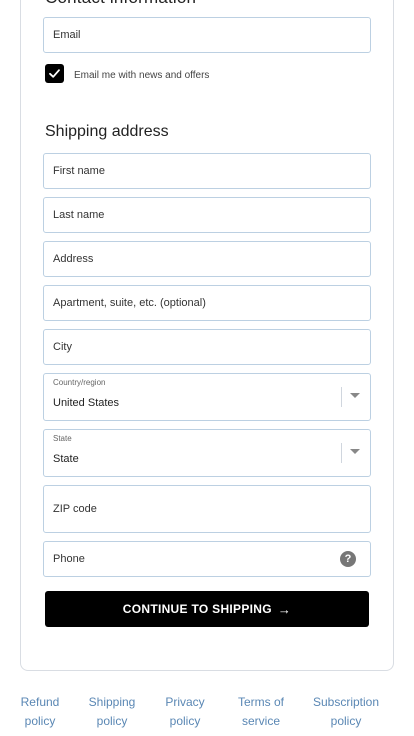 The height and width of the screenshot is (736, 414). Describe the element at coordinates (185, 712) in the screenshot. I see `footer-link-privacy-policy: Privacy policy` at that location.